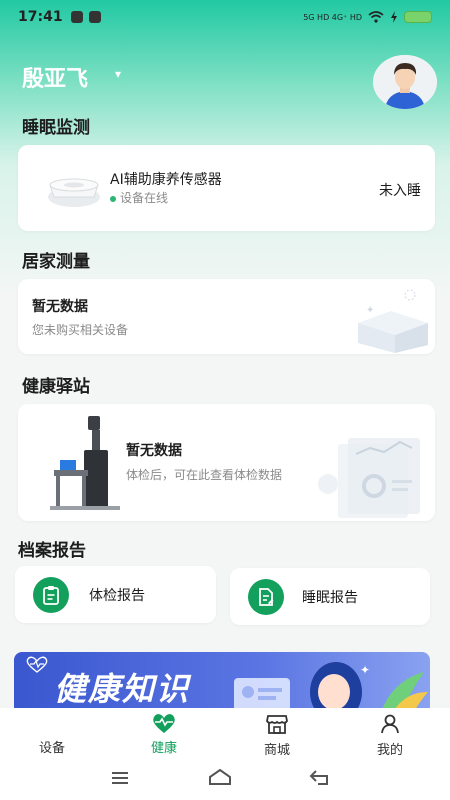  What do you see at coordinates (56, 128) in the screenshot?
I see `section-title-sleep: 睡眠监测` at bounding box center [56, 128].